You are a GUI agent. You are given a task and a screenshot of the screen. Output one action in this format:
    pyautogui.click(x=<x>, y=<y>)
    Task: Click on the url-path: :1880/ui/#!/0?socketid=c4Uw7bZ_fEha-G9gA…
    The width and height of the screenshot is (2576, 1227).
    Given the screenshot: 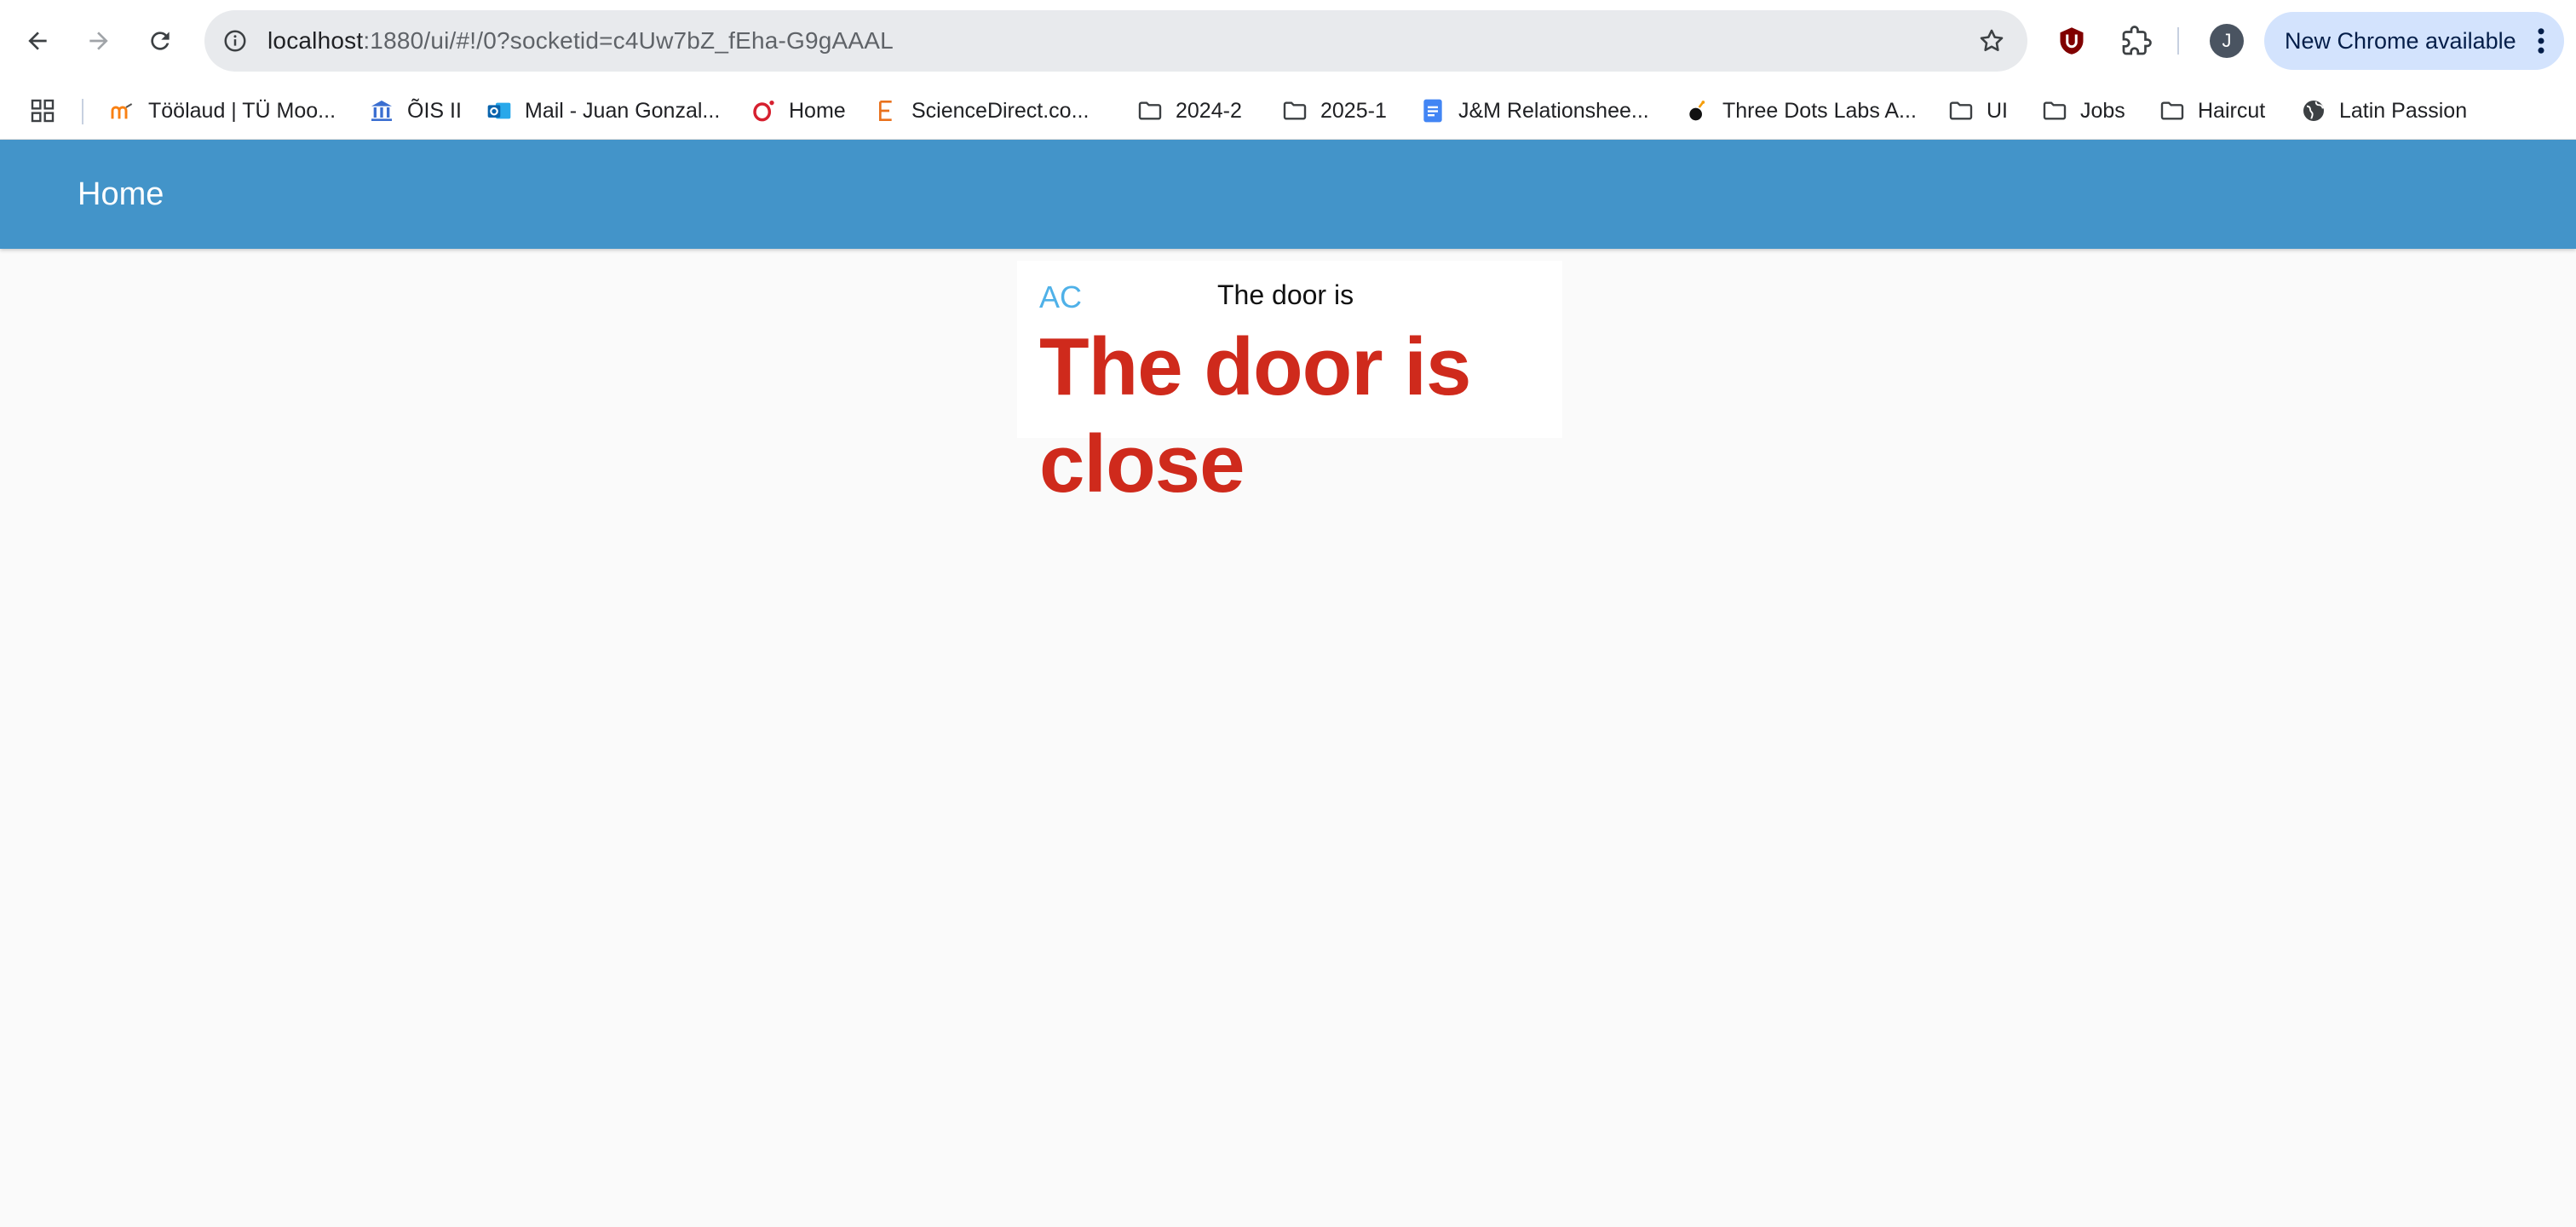 What is the action you would take?
    pyautogui.click(x=628, y=40)
    